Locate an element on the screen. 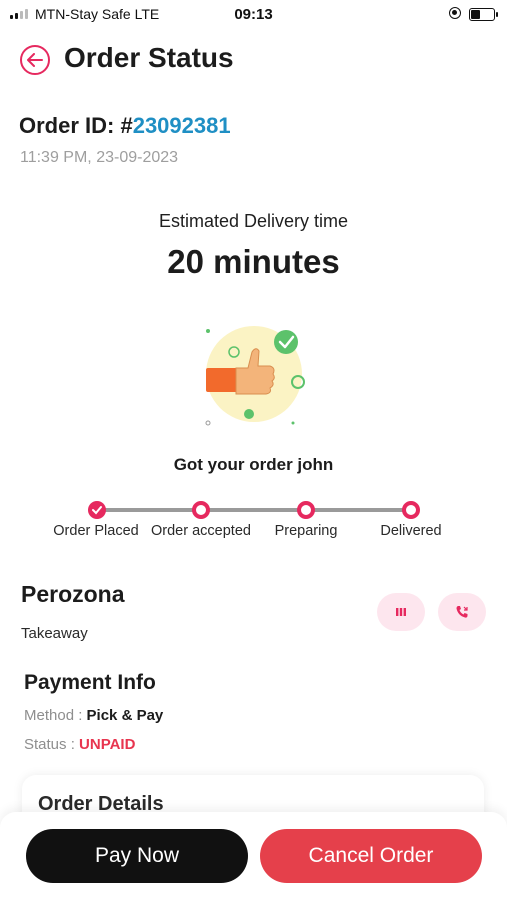  delivery-time-label: Estimated Delivery time is located at coordinates (253, 221).